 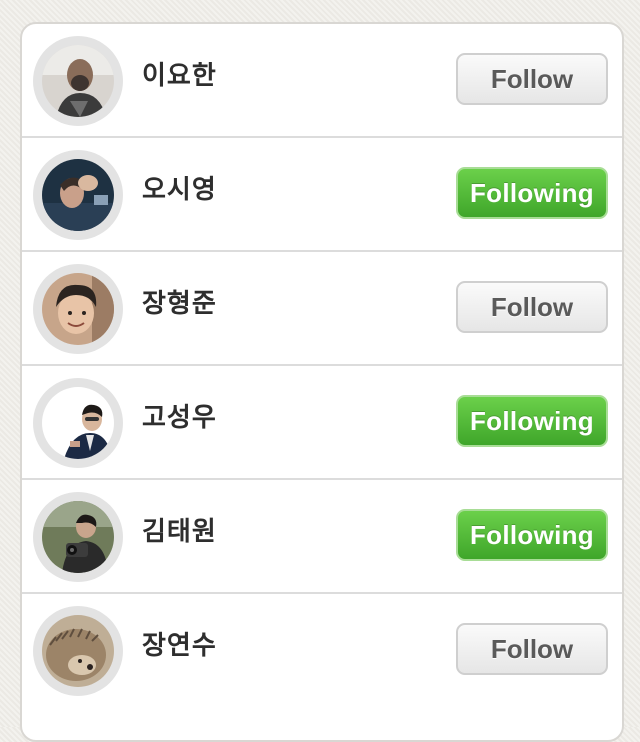 What do you see at coordinates (322, 309) in the screenshot?
I see `user-row: 장형준 Follow` at bounding box center [322, 309].